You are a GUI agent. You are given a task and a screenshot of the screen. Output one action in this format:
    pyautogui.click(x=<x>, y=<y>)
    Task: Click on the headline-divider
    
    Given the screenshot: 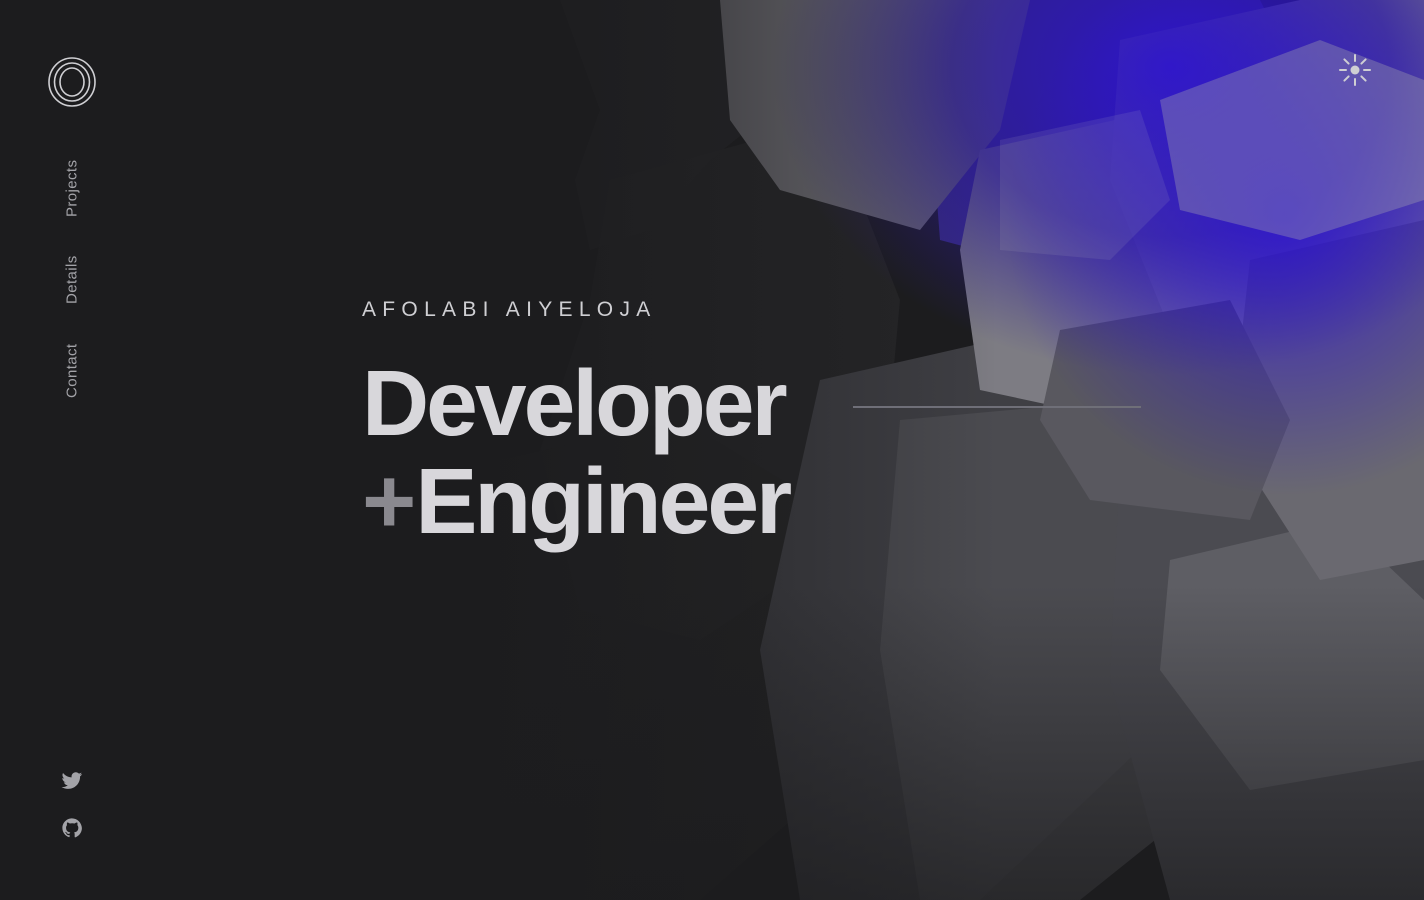 What is the action you would take?
    pyautogui.click(x=997, y=407)
    